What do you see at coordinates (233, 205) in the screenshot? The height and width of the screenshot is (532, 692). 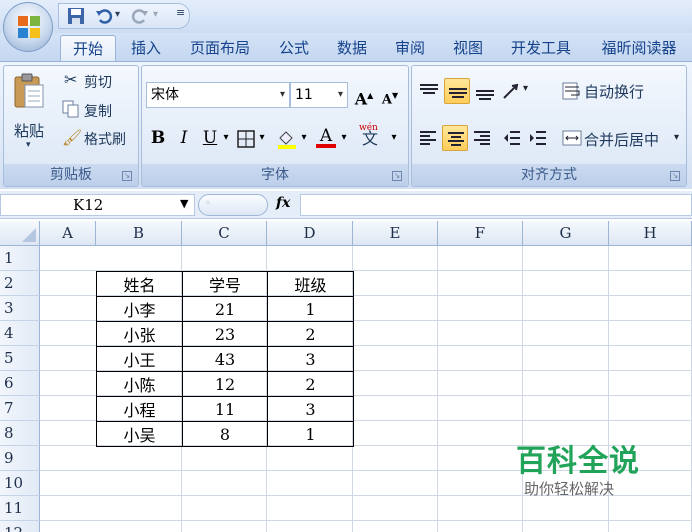 I see `formula-bar-expander: ◦` at bounding box center [233, 205].